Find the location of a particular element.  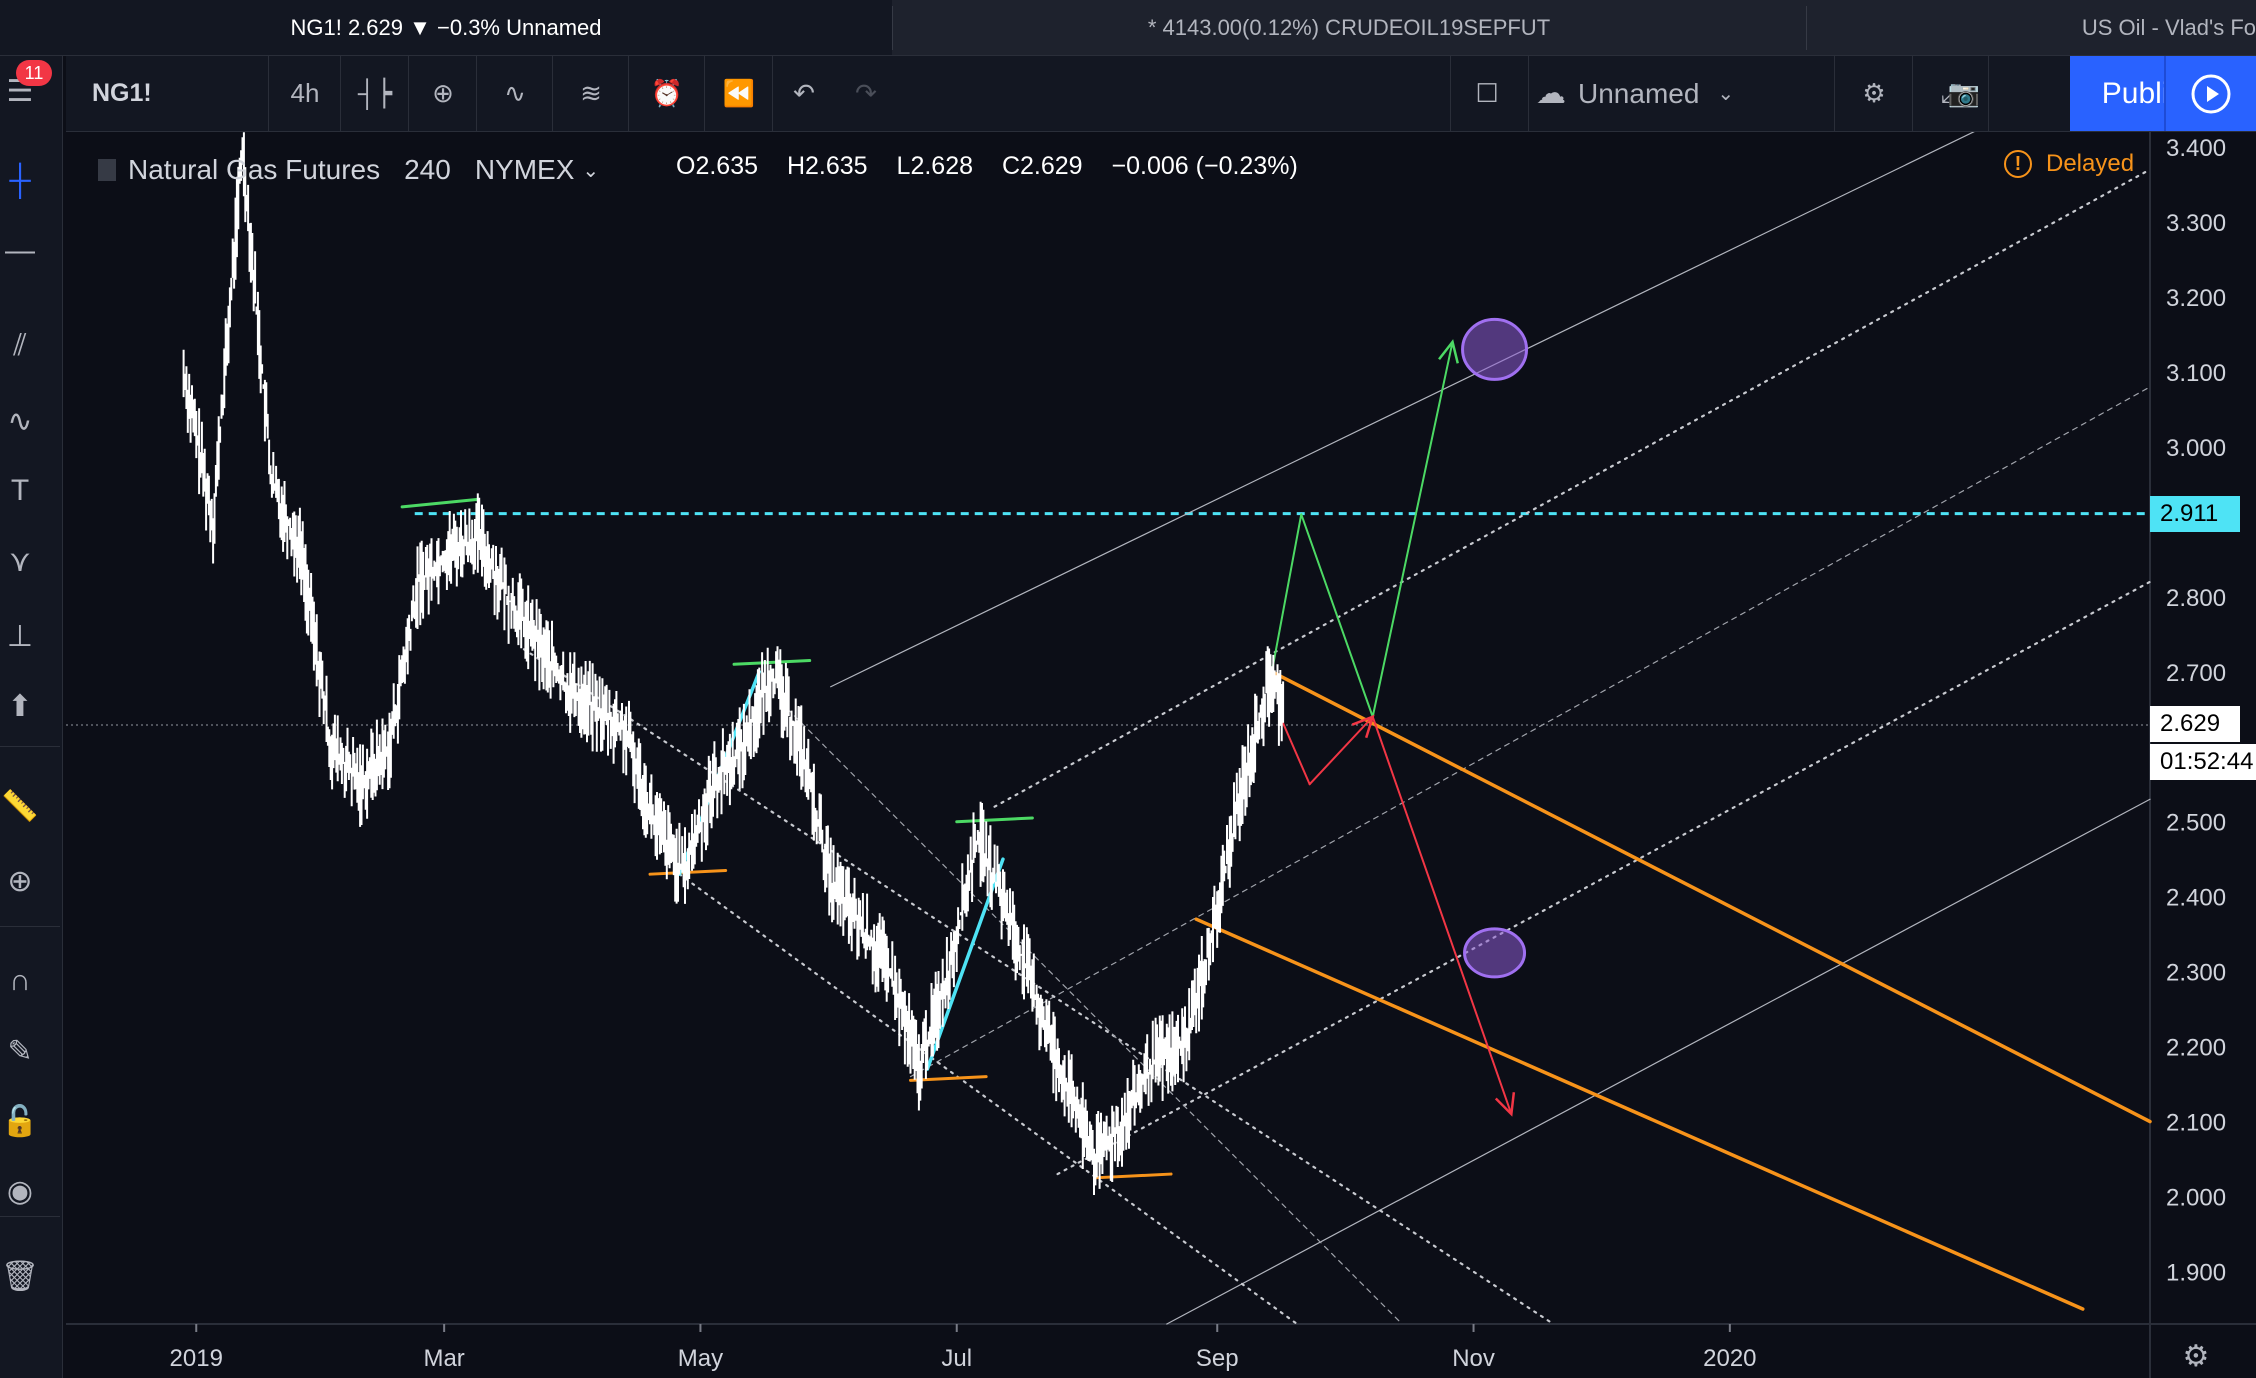

redo-icon: ↷ is located at coordinates (866, 93).